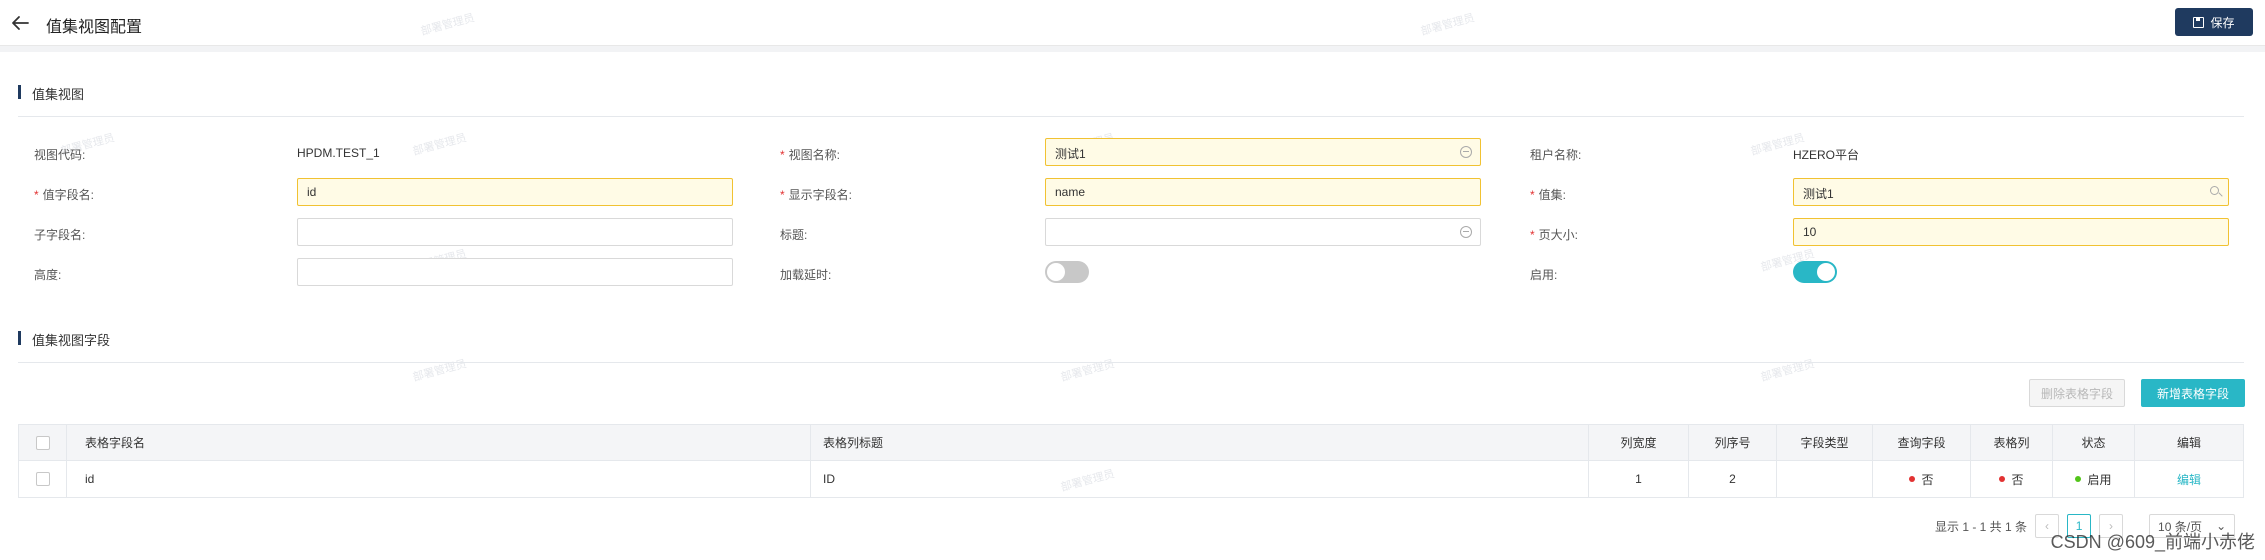 The height and width of the screenshot is (560, 2265). Describe the element at coordinates (1826, 155) in the screenshot. I see `tenant-value: HZERO平台` at that location.